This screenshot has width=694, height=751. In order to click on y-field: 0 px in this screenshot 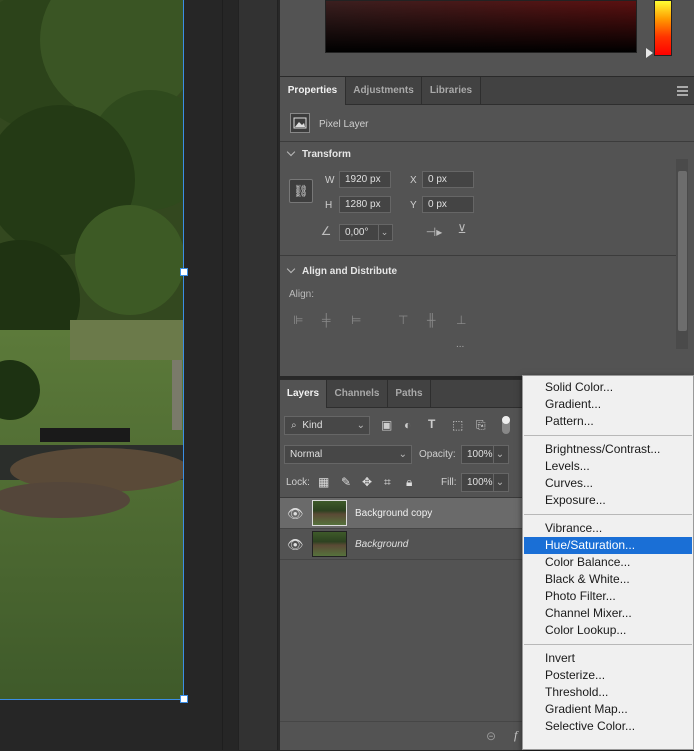, I will do `click(448, 204)`.